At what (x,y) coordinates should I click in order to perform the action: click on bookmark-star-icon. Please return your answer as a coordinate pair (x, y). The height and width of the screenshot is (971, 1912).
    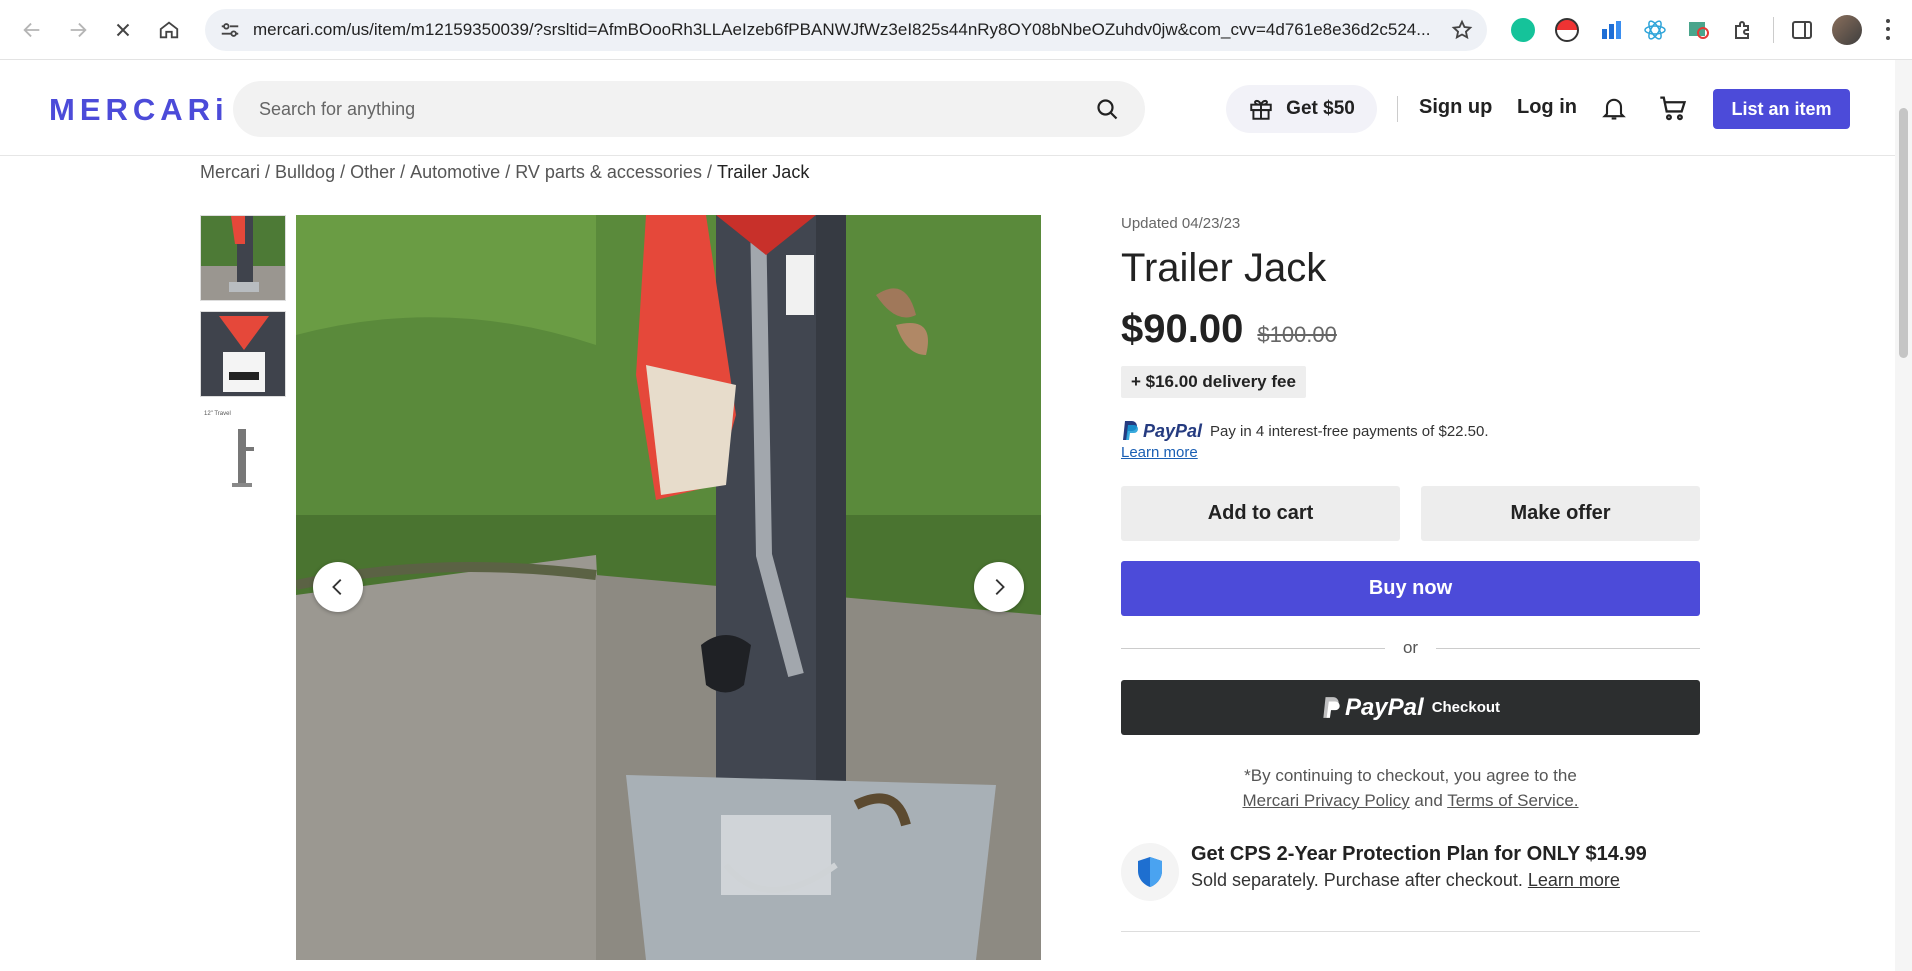
    Looking at the image, I should click on (1462, 30).